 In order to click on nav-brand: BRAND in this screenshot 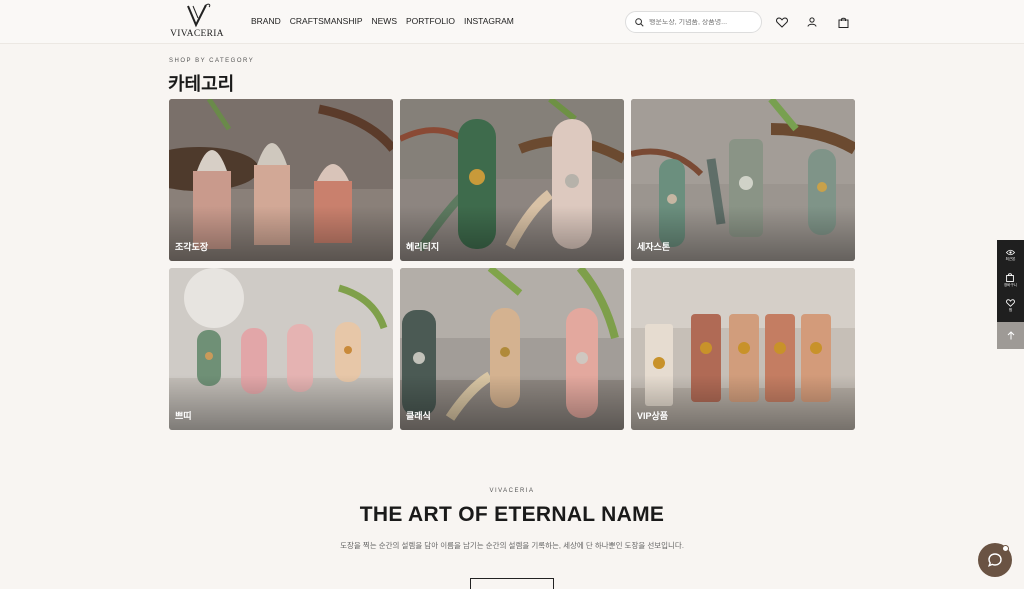, I will do `click(266, 21)`.